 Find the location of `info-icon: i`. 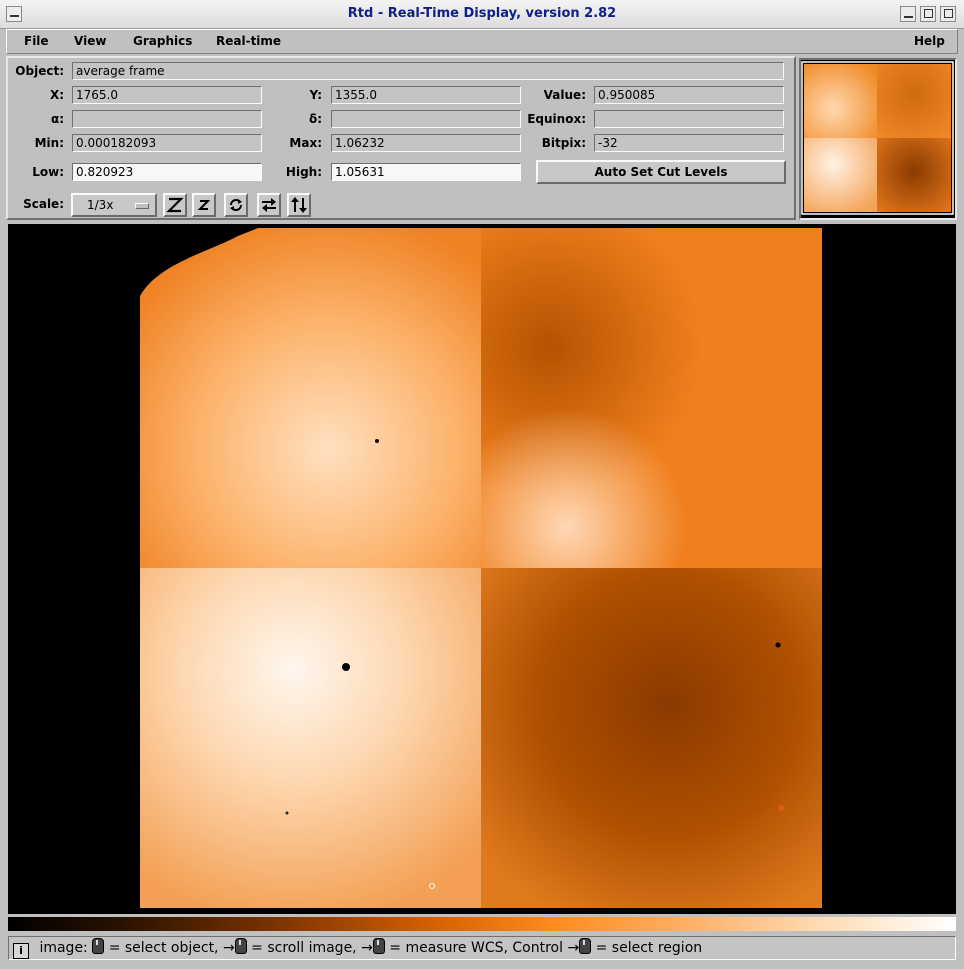

info-icon: i is located at coordinates (21, 951).